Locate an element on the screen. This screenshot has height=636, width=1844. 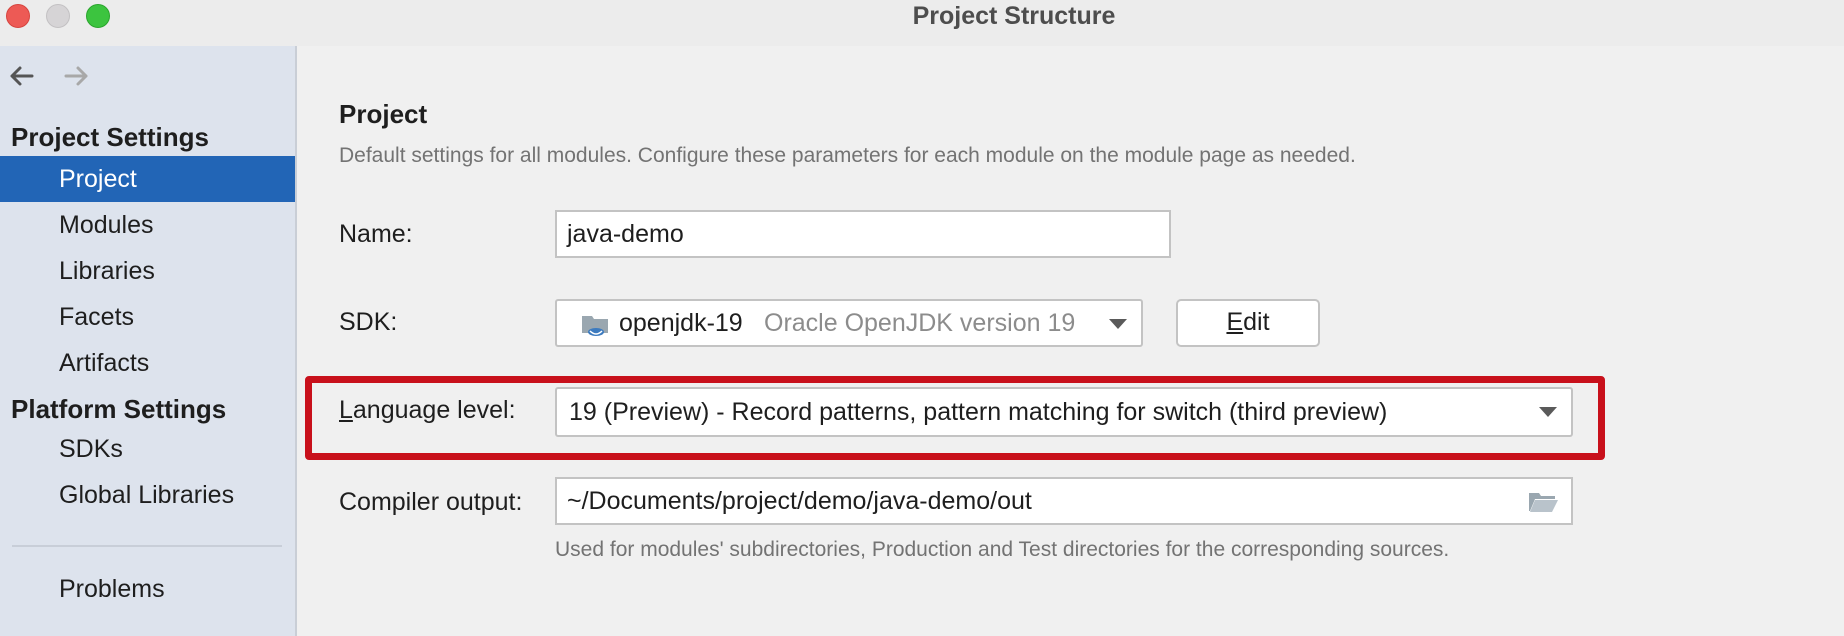
sdk-selected-name: openjdk-19 is located at coordinates (681, 323).